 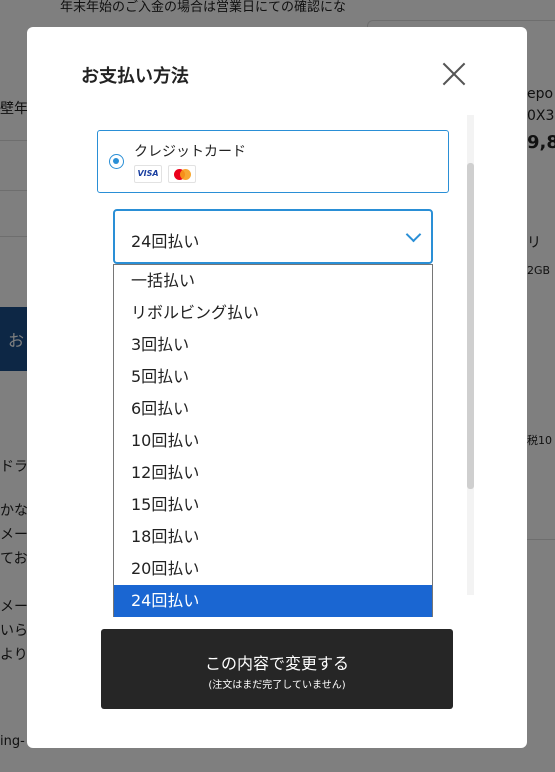 I want to click on installment-select-value: 24回払い, so click(x=165, y=241).